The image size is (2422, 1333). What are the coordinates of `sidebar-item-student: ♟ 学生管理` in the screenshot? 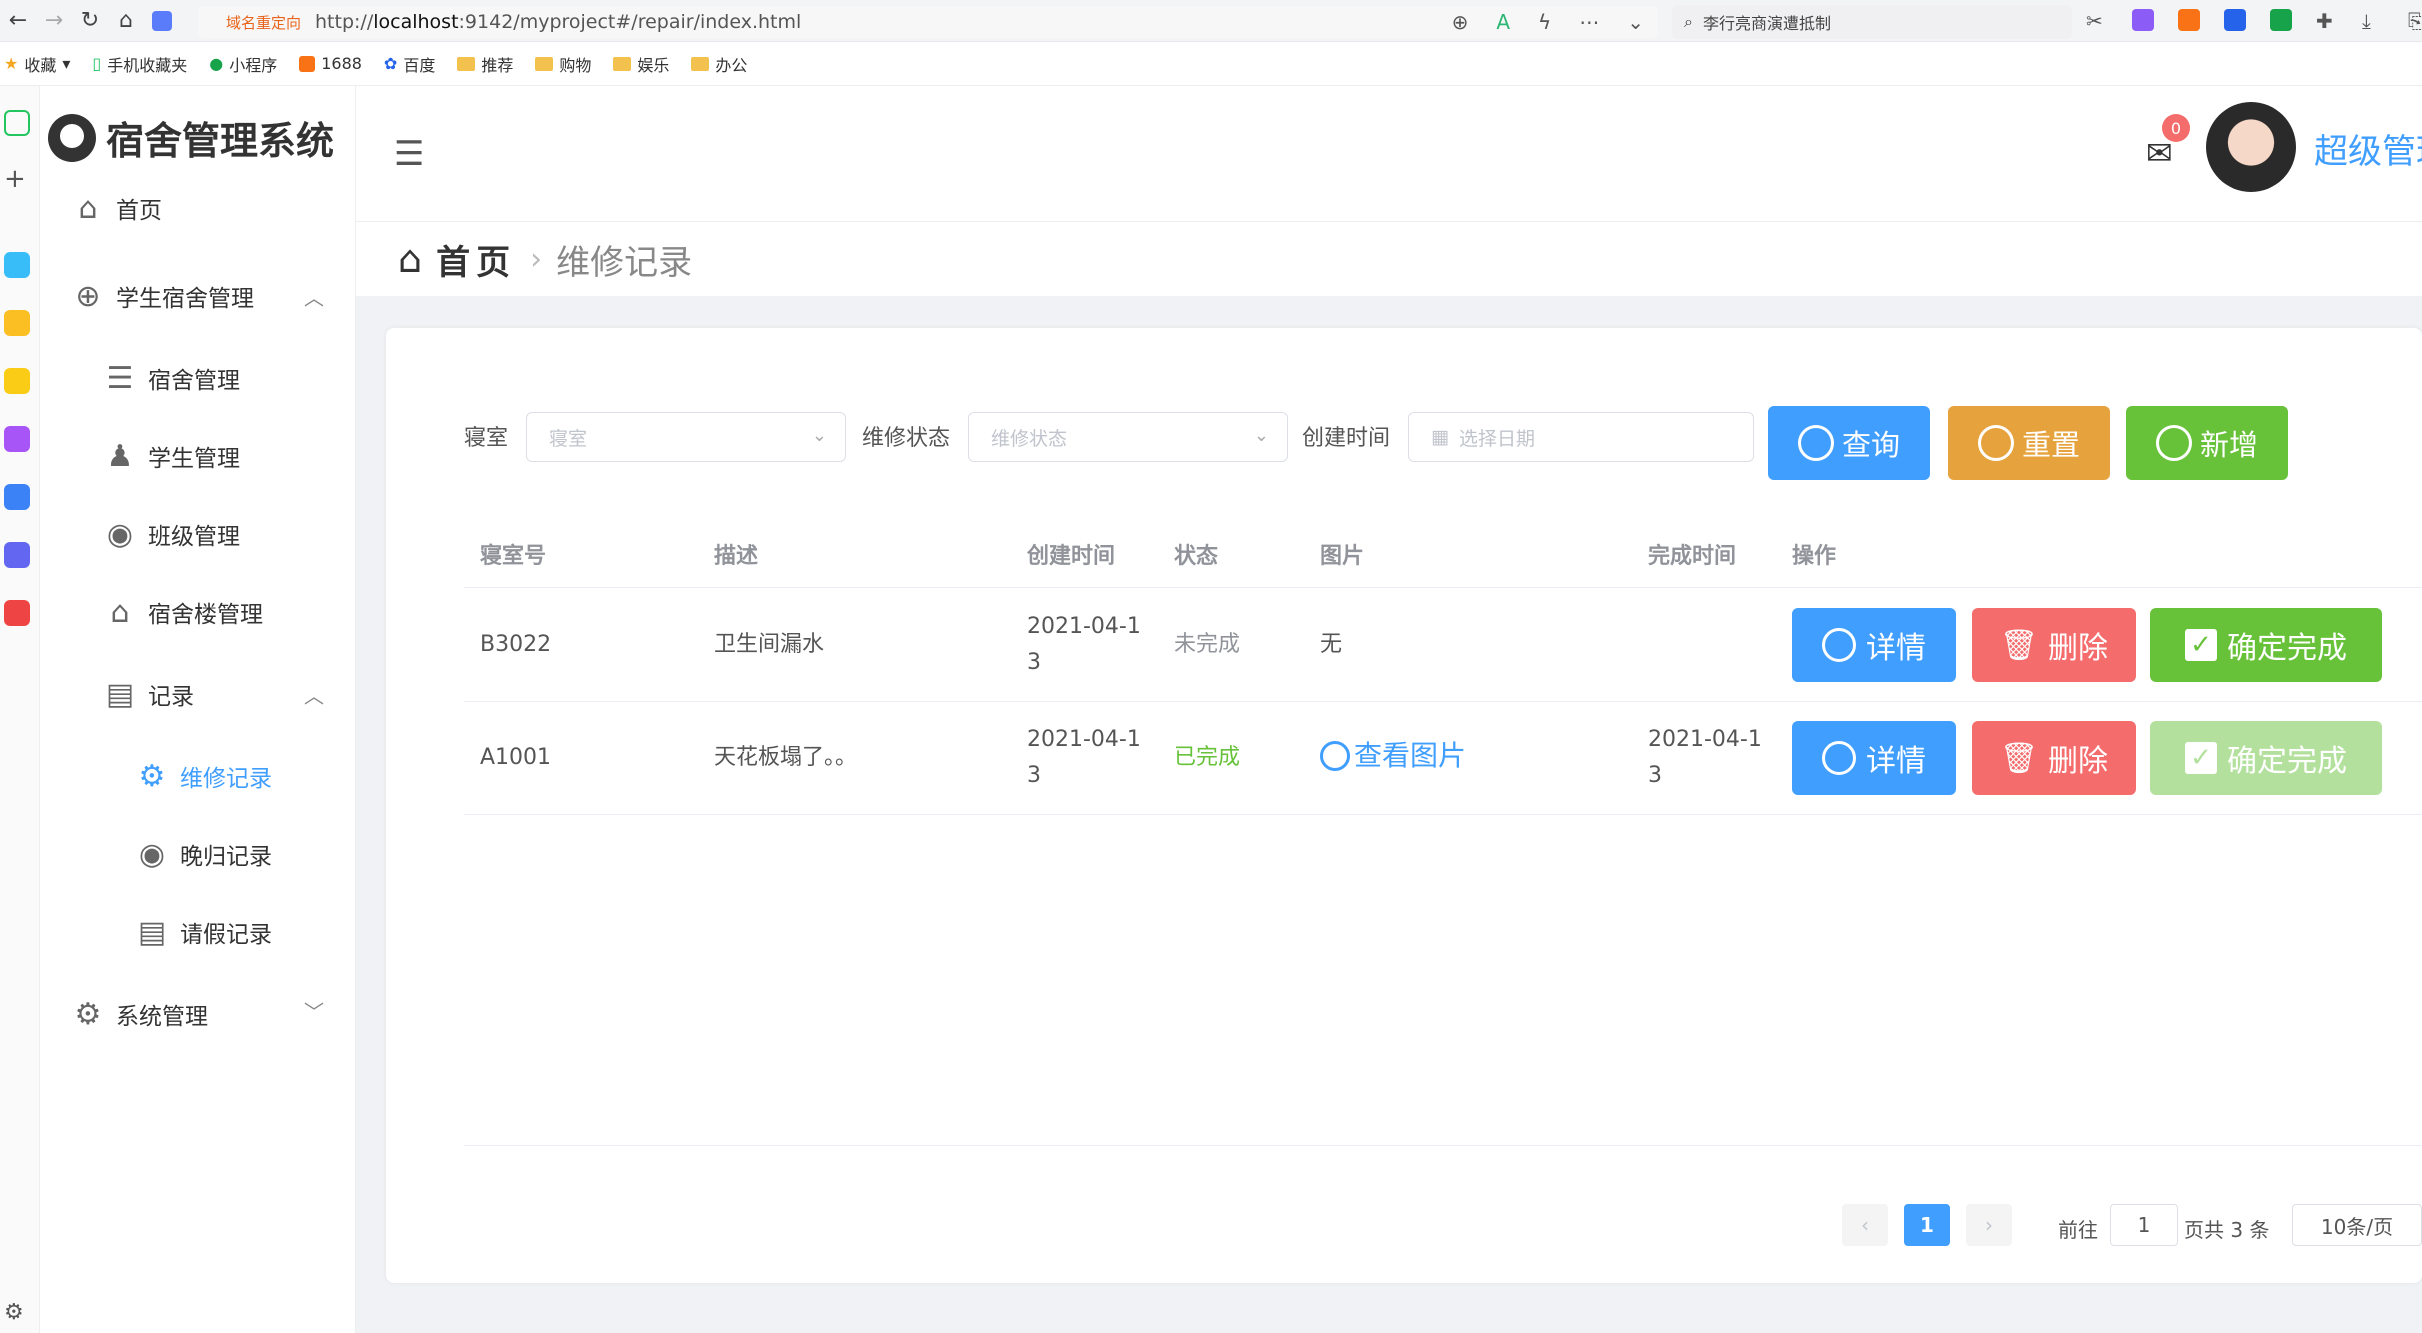 It's located at (171, 456).